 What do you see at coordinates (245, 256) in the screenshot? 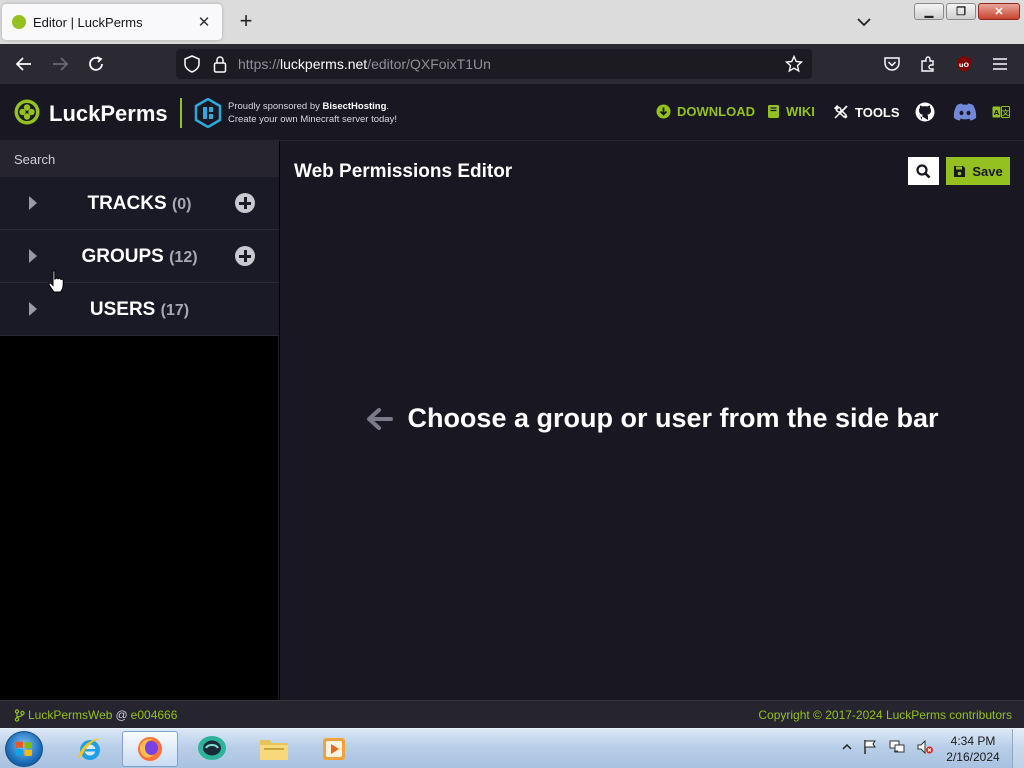
I see `add-group-button` at bounding box center [245, 256].